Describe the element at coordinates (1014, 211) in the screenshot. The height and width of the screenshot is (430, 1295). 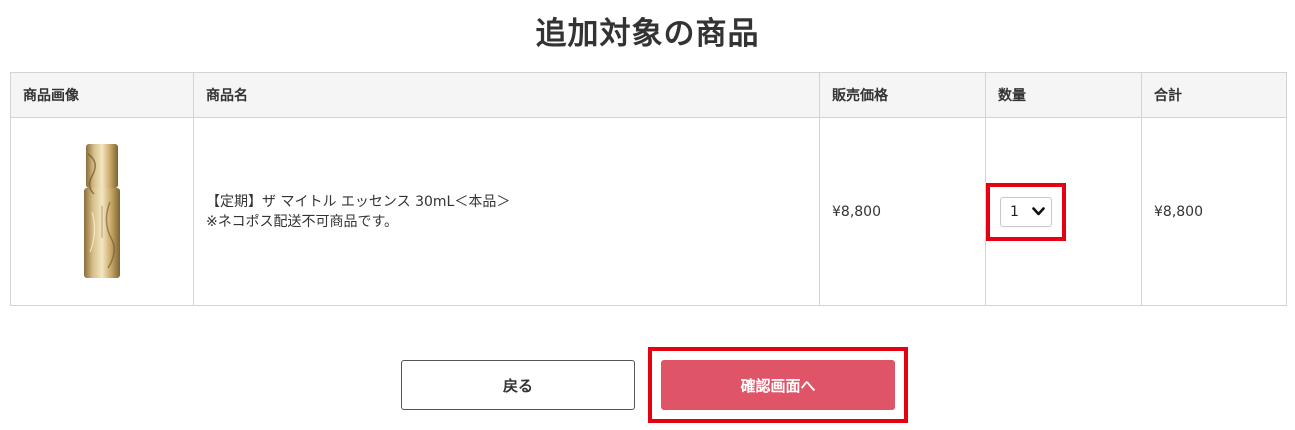
I see `quantity-value: 1` at that location.